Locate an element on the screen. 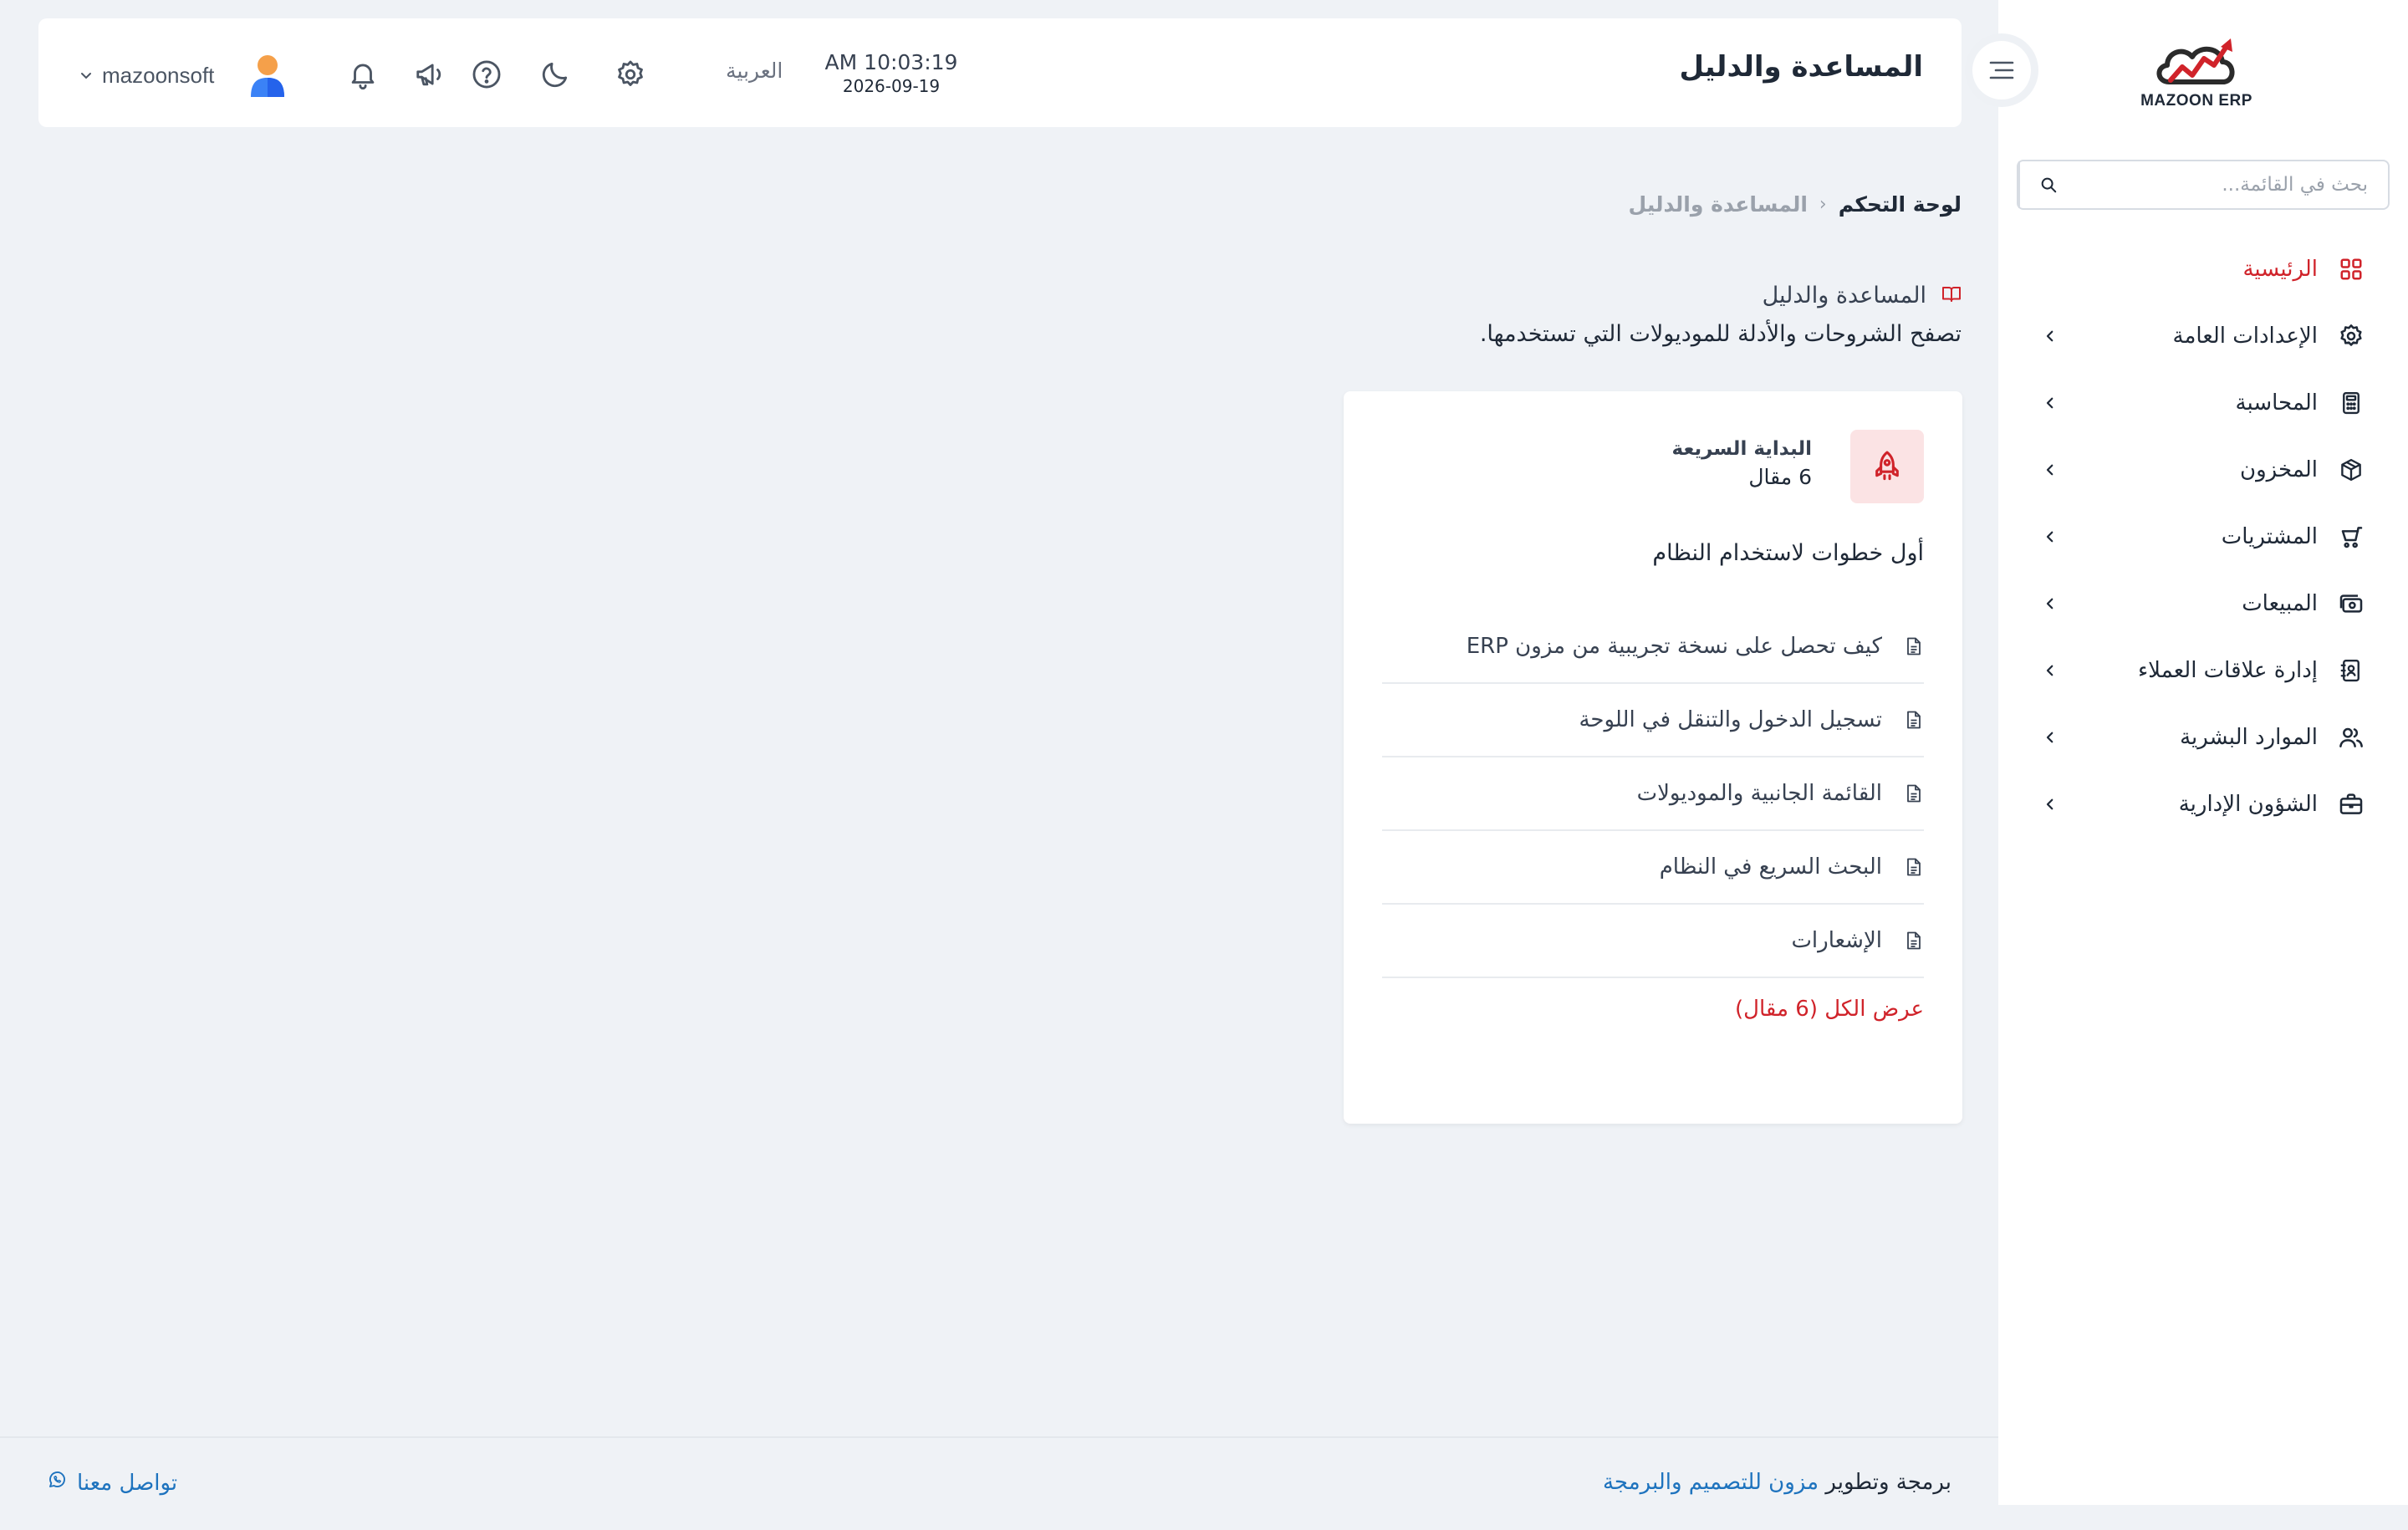 This screenshot has width=2408, height=1530. list-item: تسجيل الدخول والتنقل في اللوحة is located at coordinates (1653, 720).